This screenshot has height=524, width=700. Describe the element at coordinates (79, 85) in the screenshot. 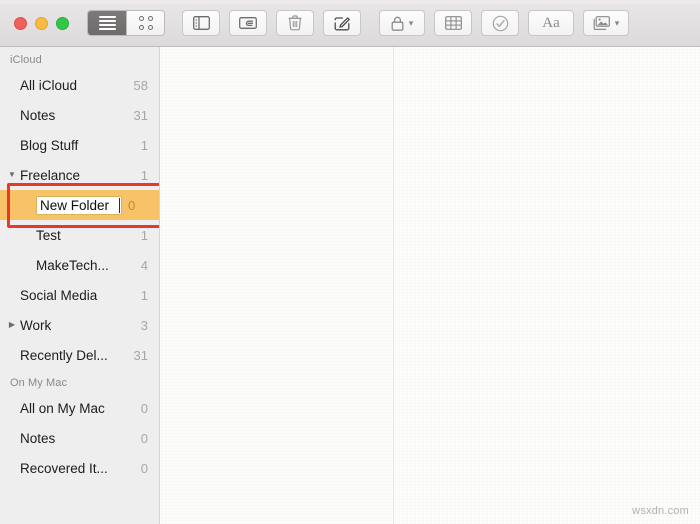

I see `sidebar-item-all-icloud: ▶ All iCloud 58` at that location.